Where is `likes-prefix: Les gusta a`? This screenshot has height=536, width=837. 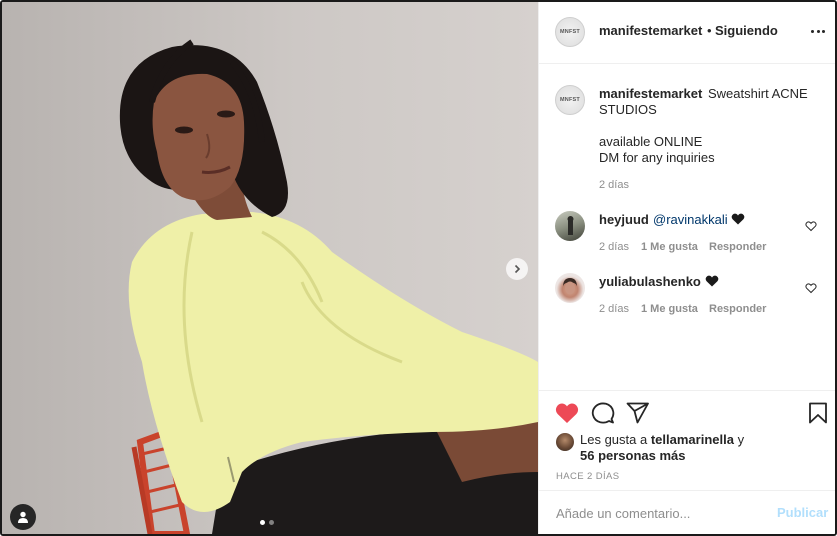
likes-prefix: Les gusta a is located at coordinates (614, 439).